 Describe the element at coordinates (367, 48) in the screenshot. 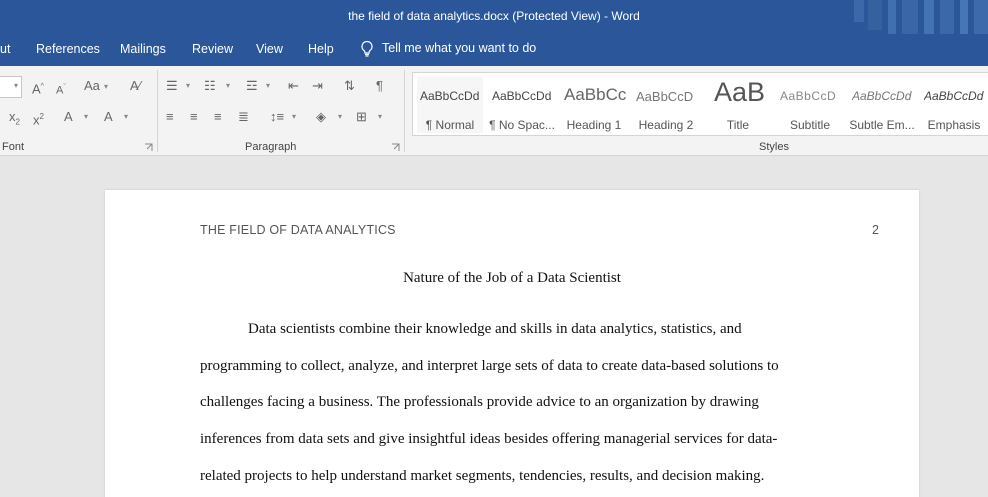

I see `lightbulb-icon` at that location.